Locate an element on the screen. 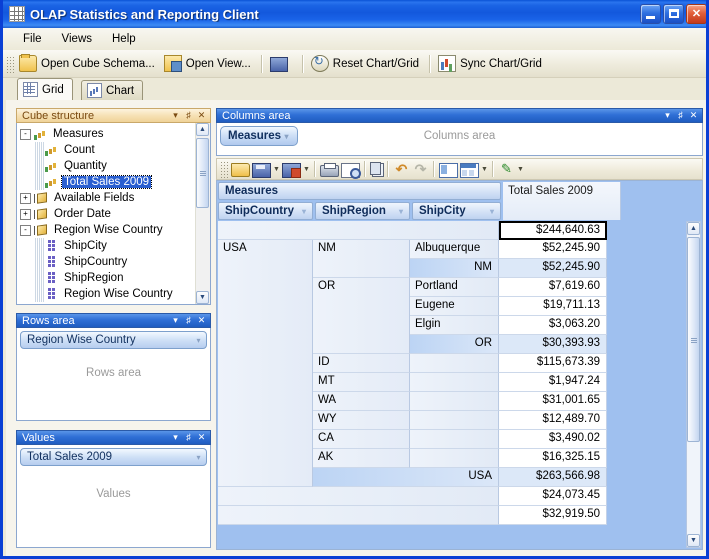  cell-total-sales-value: $16,325.15 is located at coordinates (553, 458).